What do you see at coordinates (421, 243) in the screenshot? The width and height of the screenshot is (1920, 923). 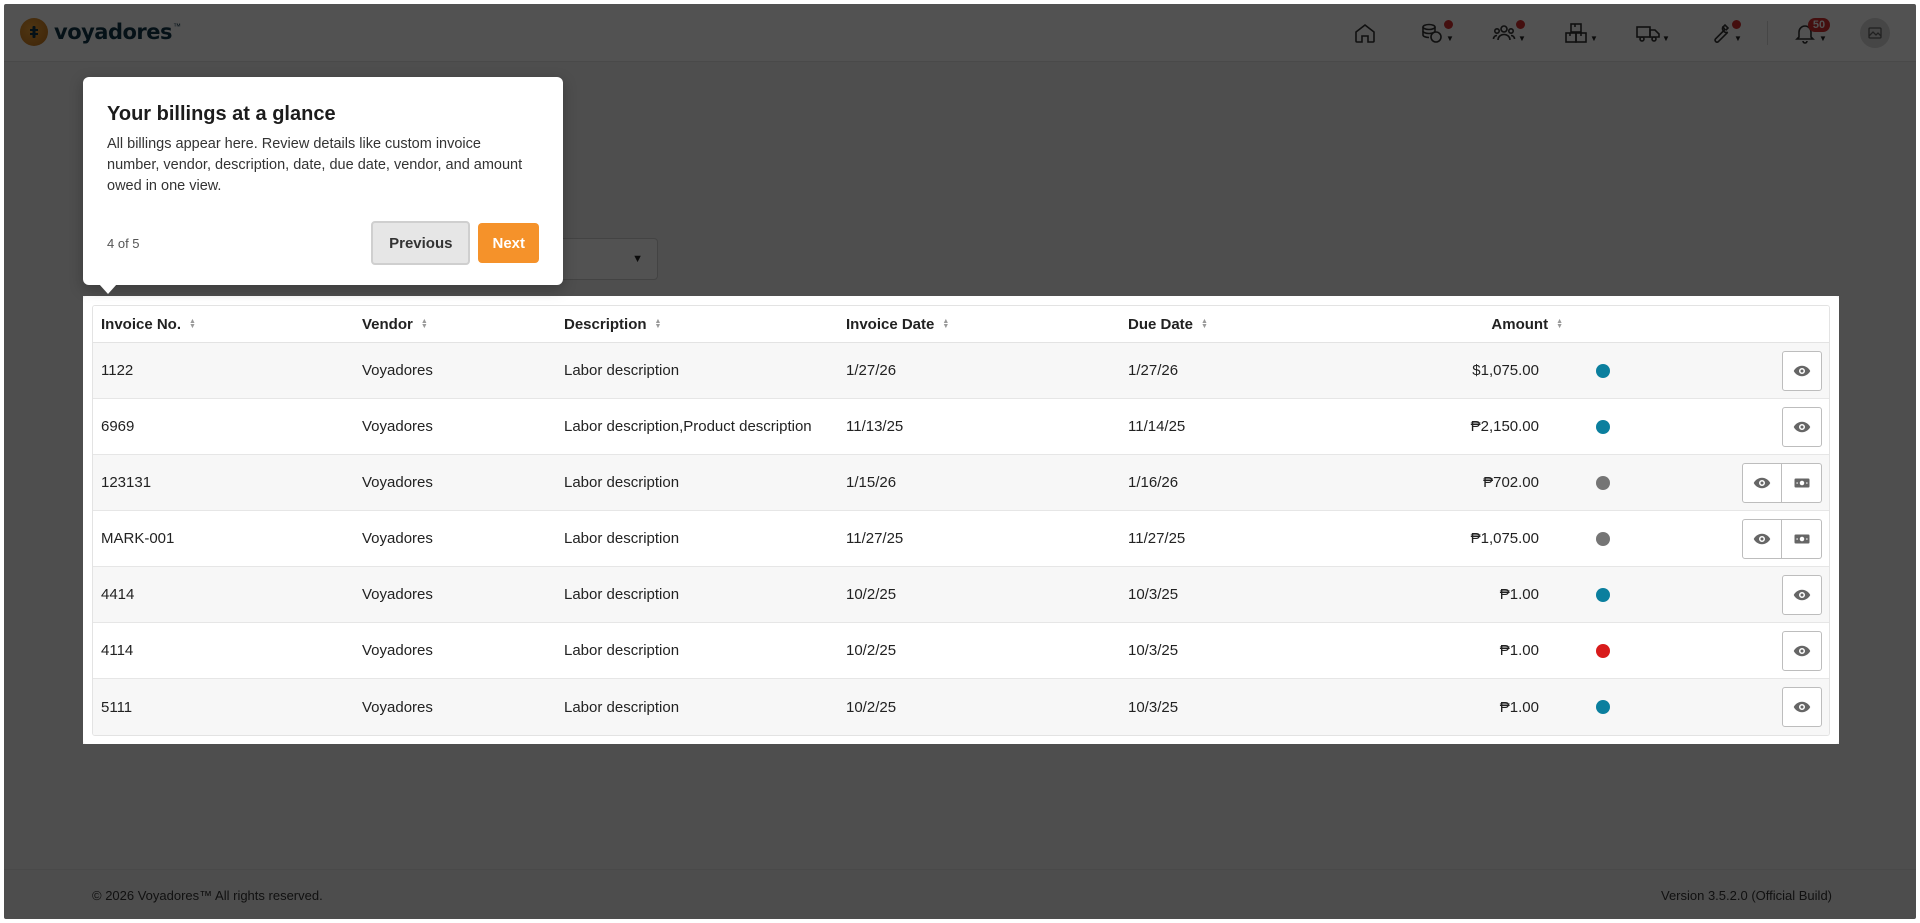 I see `tour-previous-button: Previous` at bounding box center [421, 243].